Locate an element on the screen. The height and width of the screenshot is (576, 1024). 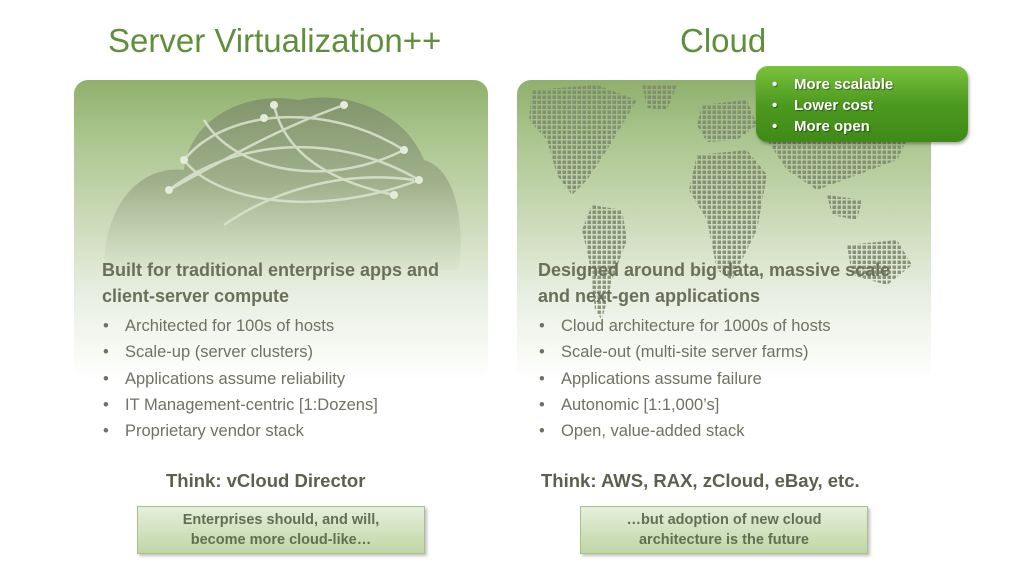
badge-list: More scalable Lower cost More open is located at coordinates (869, 105).